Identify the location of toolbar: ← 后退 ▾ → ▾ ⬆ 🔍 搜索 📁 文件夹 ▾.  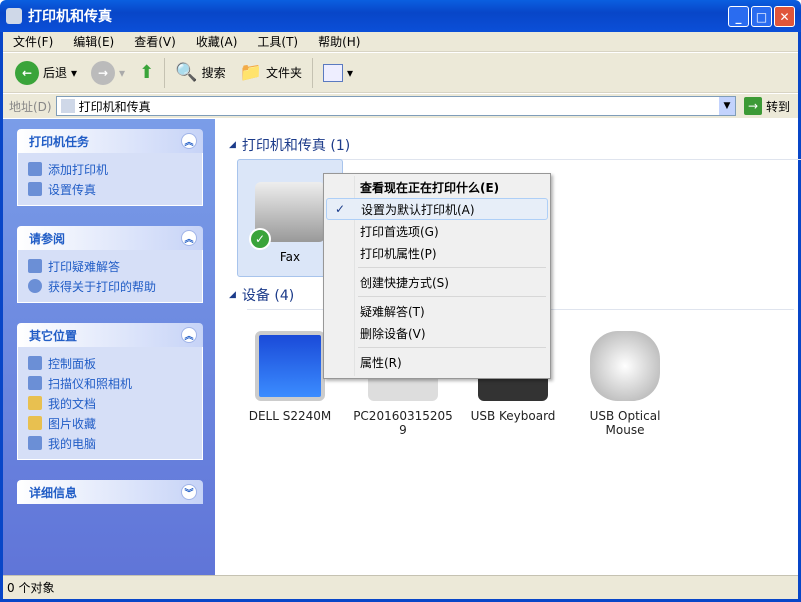
(400, 73).